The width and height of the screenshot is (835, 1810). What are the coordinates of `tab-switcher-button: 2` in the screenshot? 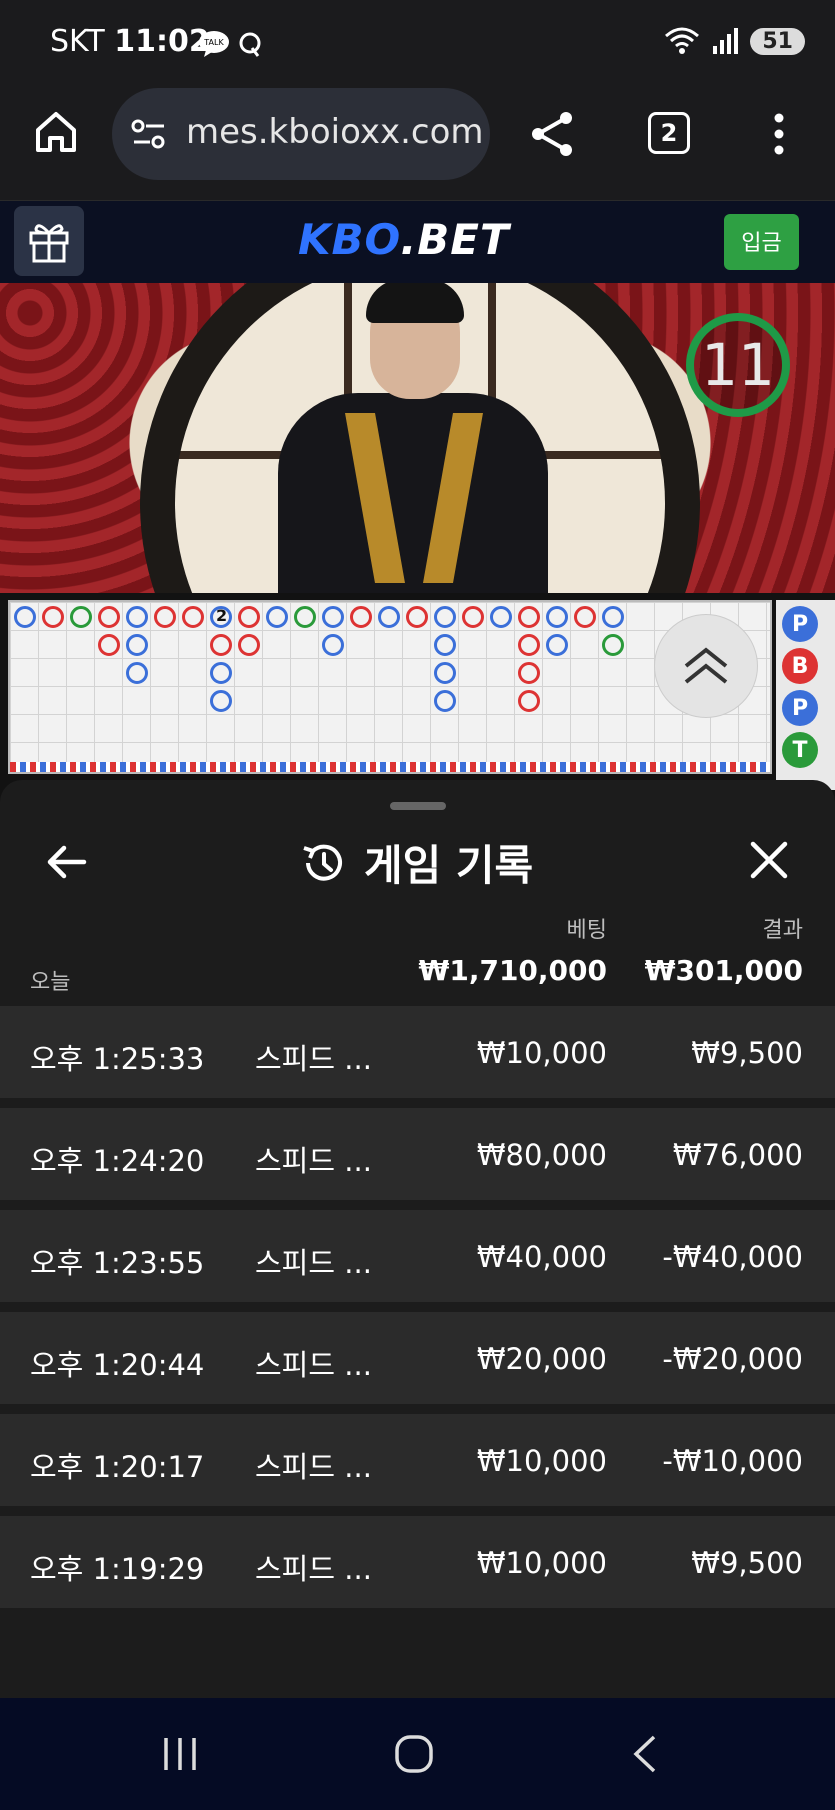 It's located at (669, 133).